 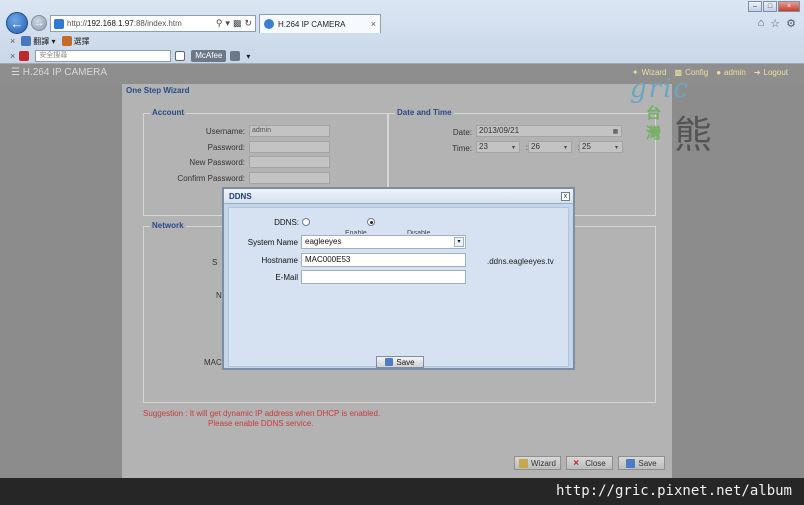 What do you see at coordinates (237, 23) in the screenshot?
I see `compat-icon: ▩` at bounding box center [237, 23].